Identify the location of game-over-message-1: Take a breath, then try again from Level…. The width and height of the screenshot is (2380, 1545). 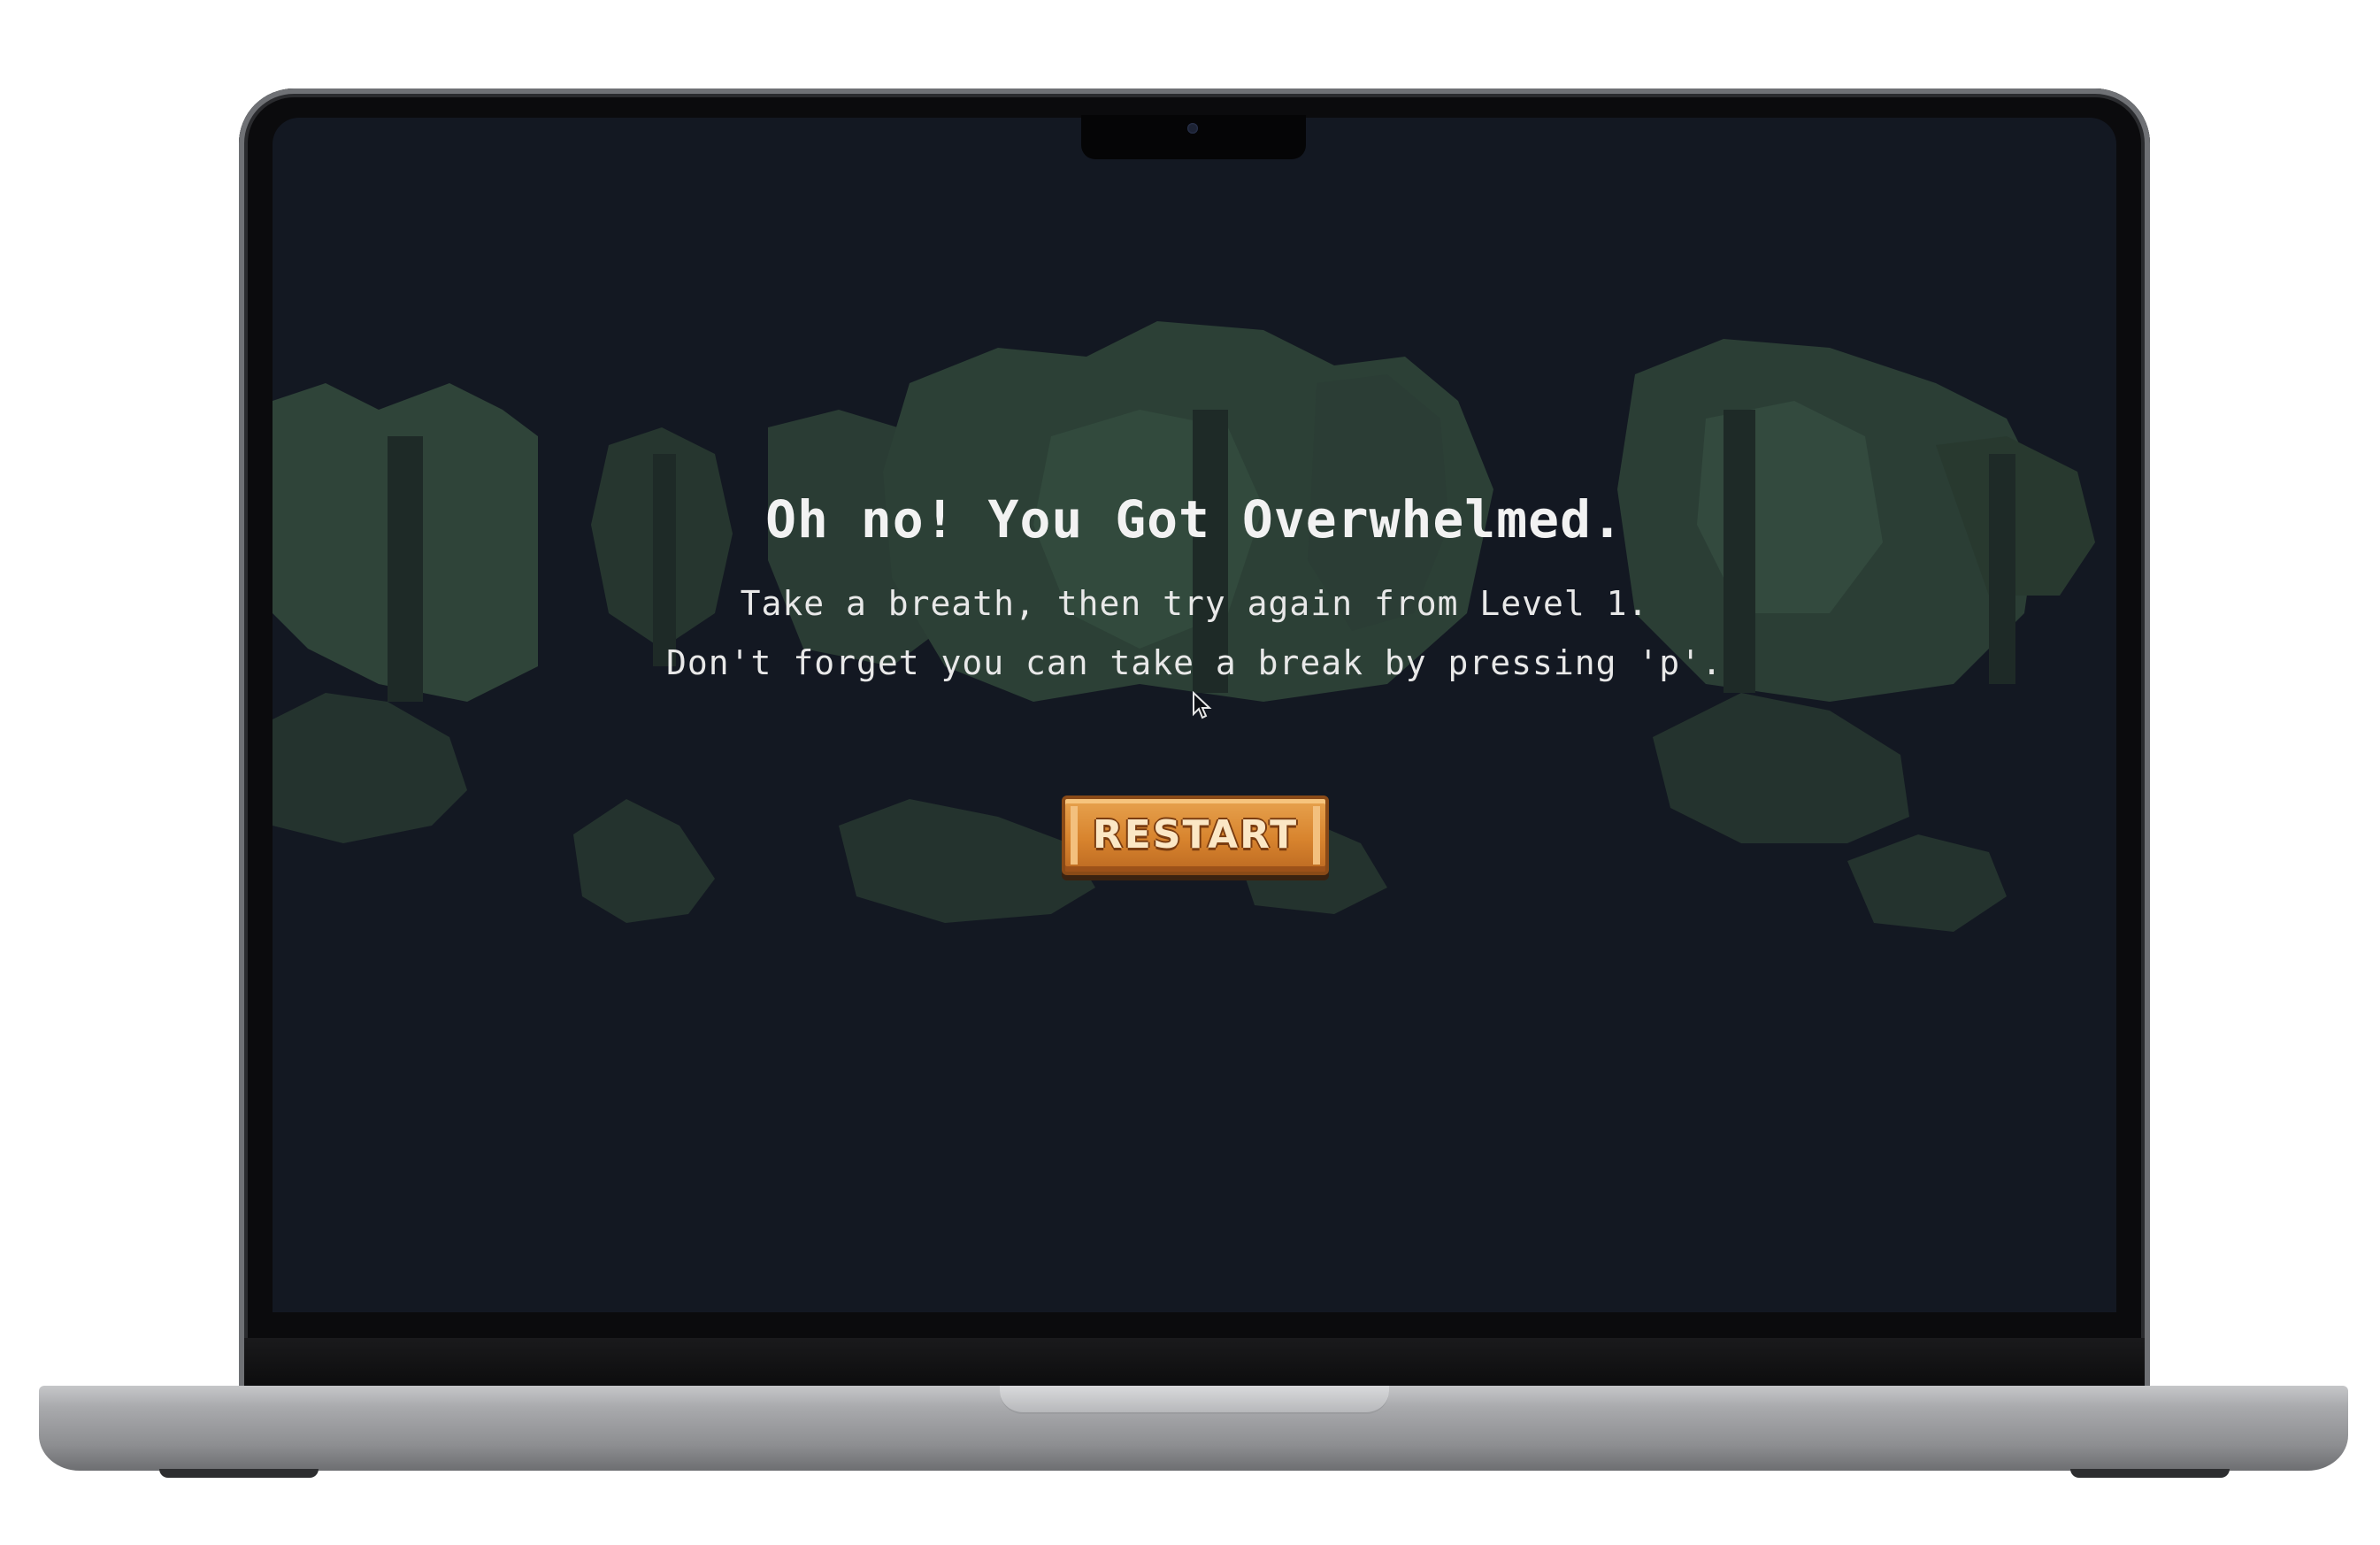
(1194, 603).